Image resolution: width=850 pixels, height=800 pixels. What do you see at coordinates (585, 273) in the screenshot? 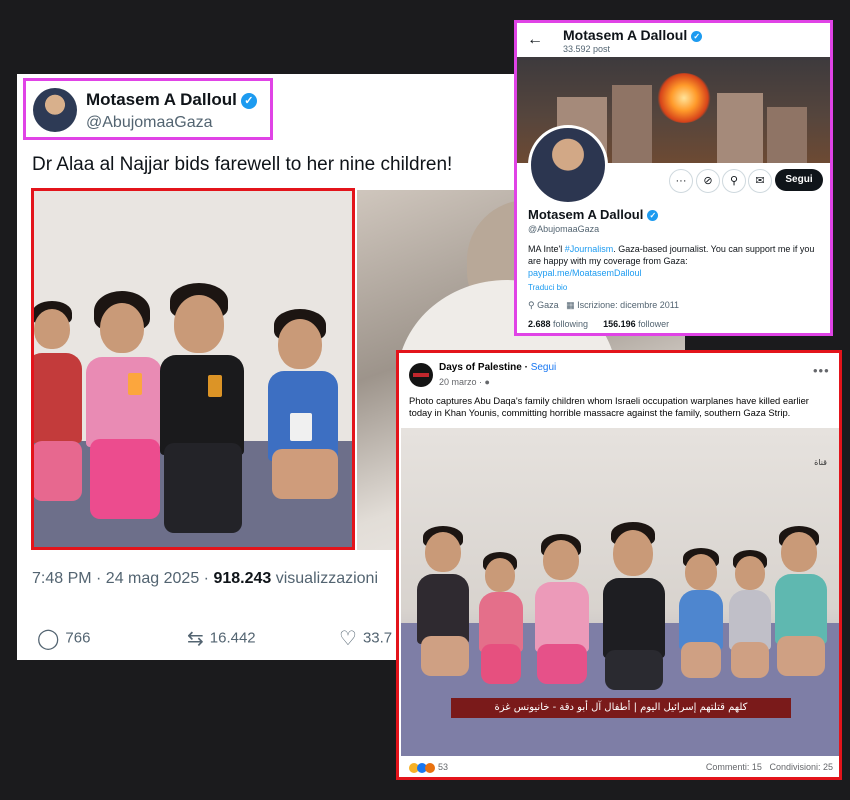
I see `paypal-link: paypal.me/MoatasemDalloul` at bounding box center [585, 273].